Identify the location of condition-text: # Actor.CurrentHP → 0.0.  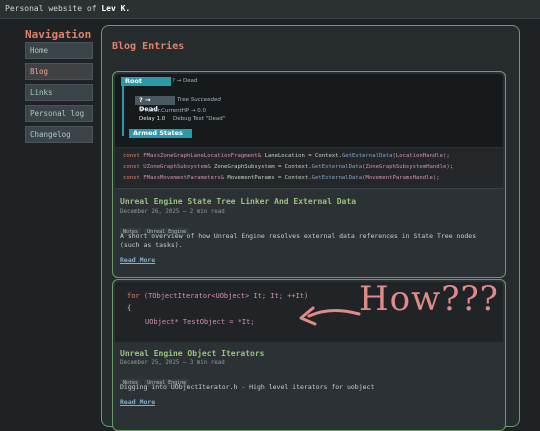
(173, 111).